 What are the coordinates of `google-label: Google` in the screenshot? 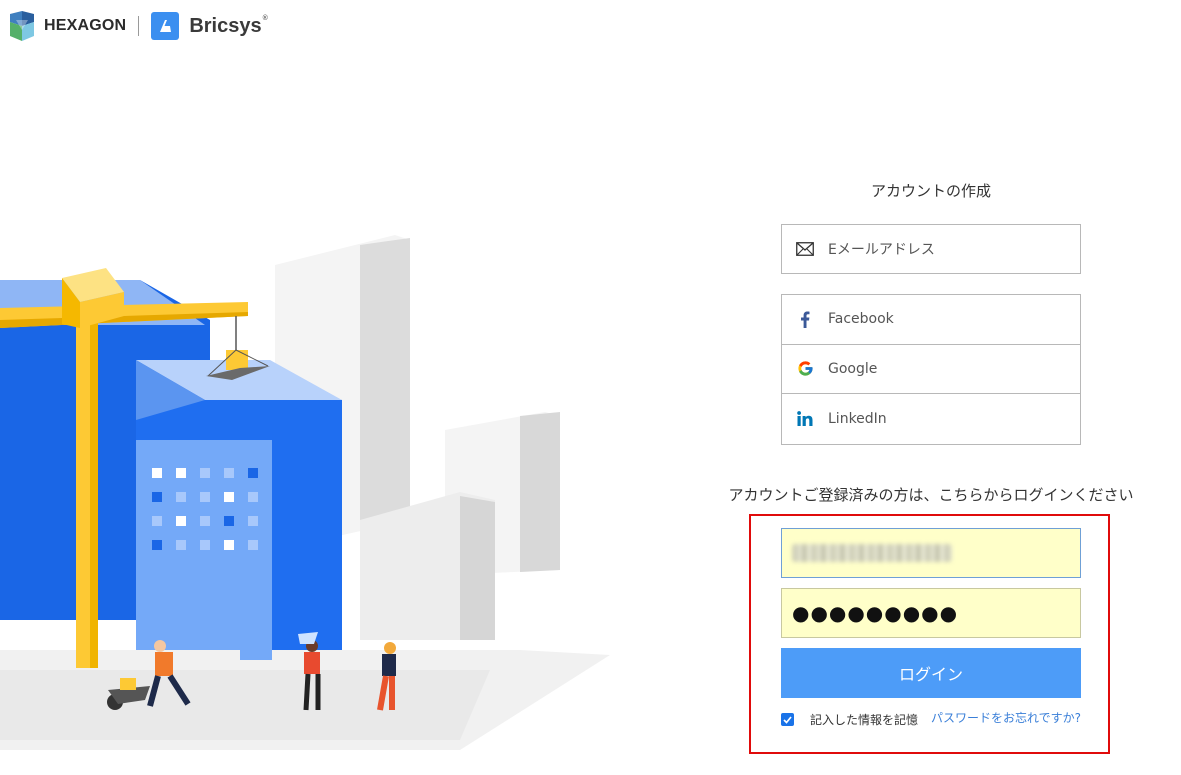 It's located at (853, 368).